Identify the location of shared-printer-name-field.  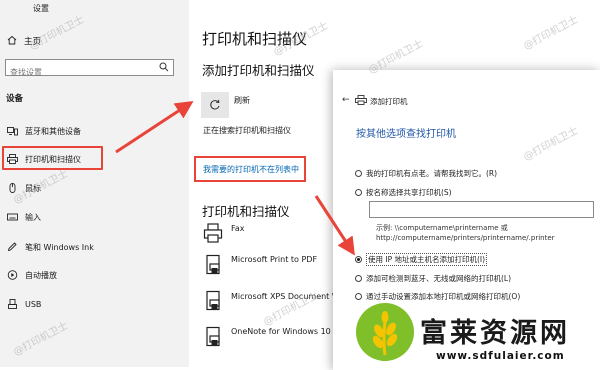
(481, 209).